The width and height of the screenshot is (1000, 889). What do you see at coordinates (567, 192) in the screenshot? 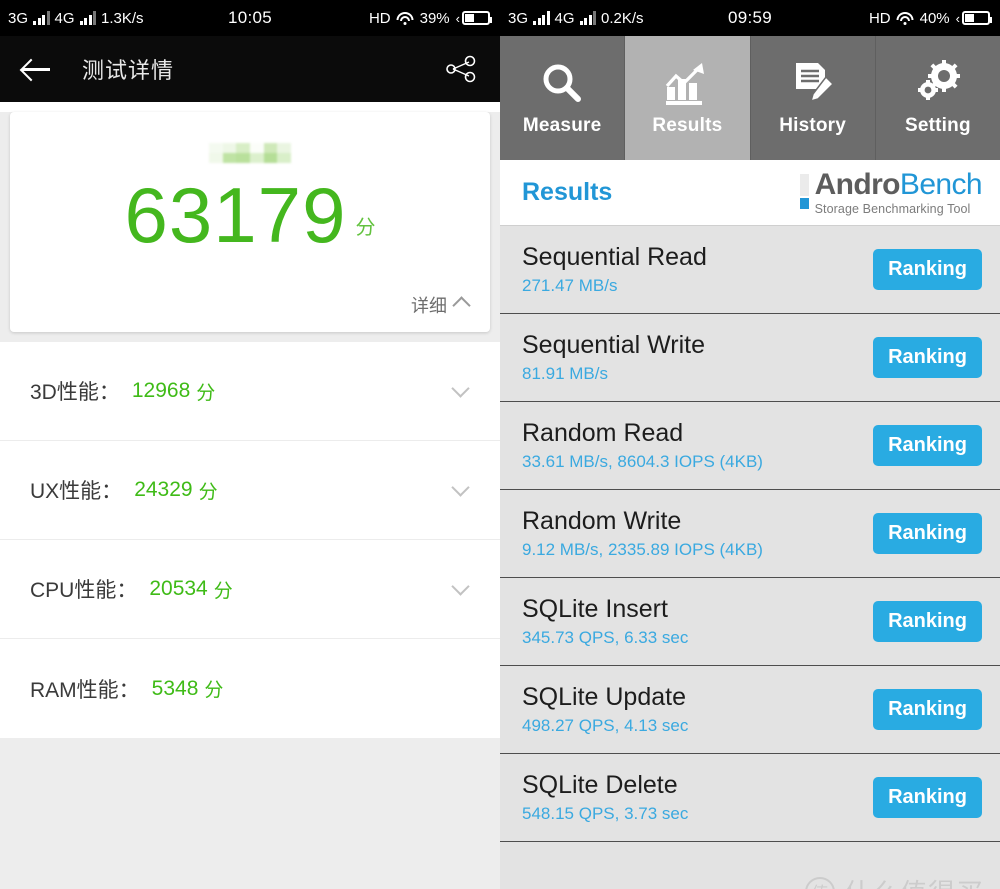
I see `results-title: Results` at bounding box center [567, 192].